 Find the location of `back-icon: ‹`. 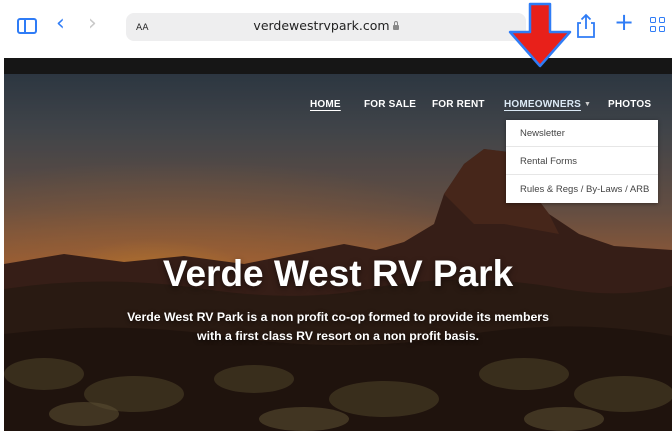

back-icon: ‹ is located at coordinates (60, 24).